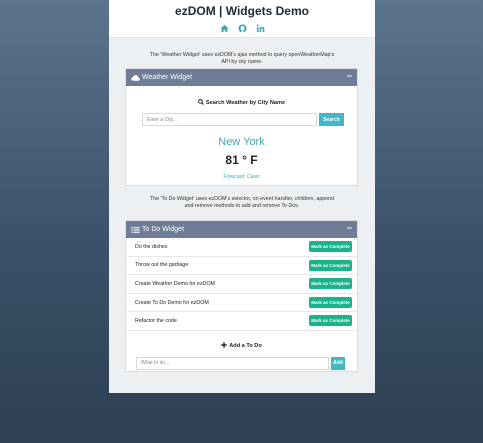 The width and height of the screenshot is (483, 443). Describe the element at coordinates (151, 246) in the screenshot. I see `todo-item-text: Do the dishes` at that location.